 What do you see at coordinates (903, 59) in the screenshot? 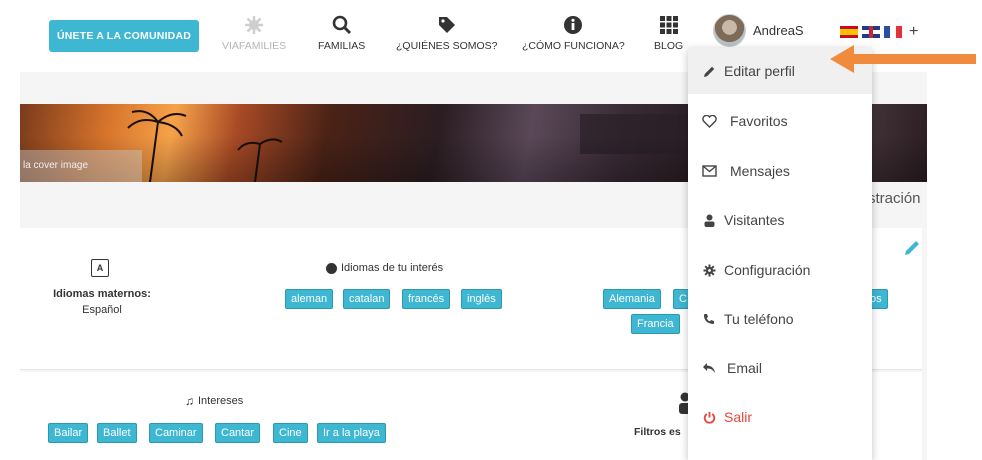
I see `annotation-arrow` at bounding box center [903, 59].